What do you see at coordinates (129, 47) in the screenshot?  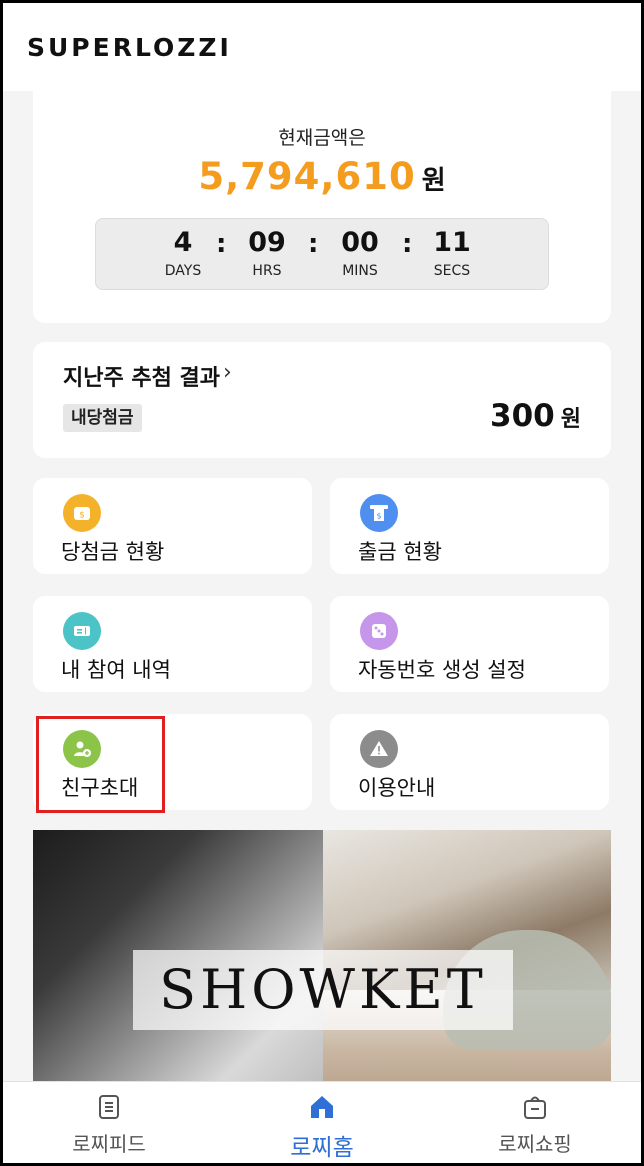 I see `app-logo: SUPERLOZZI` at bounding box center [129, 47].